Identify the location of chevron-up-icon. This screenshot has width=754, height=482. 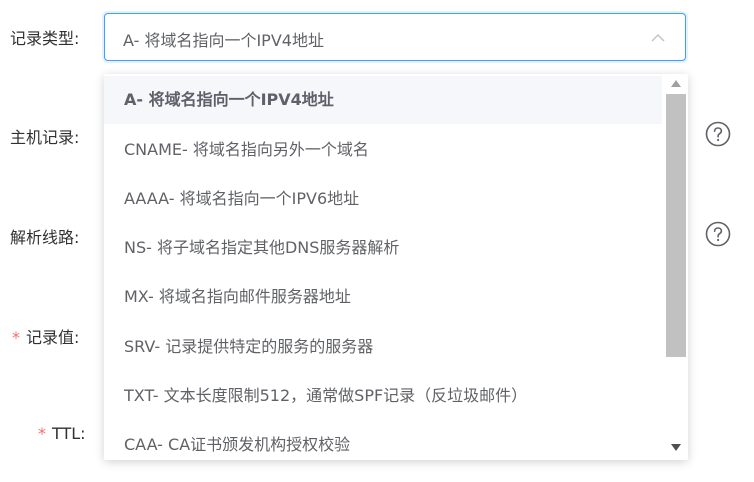
(658, 37).